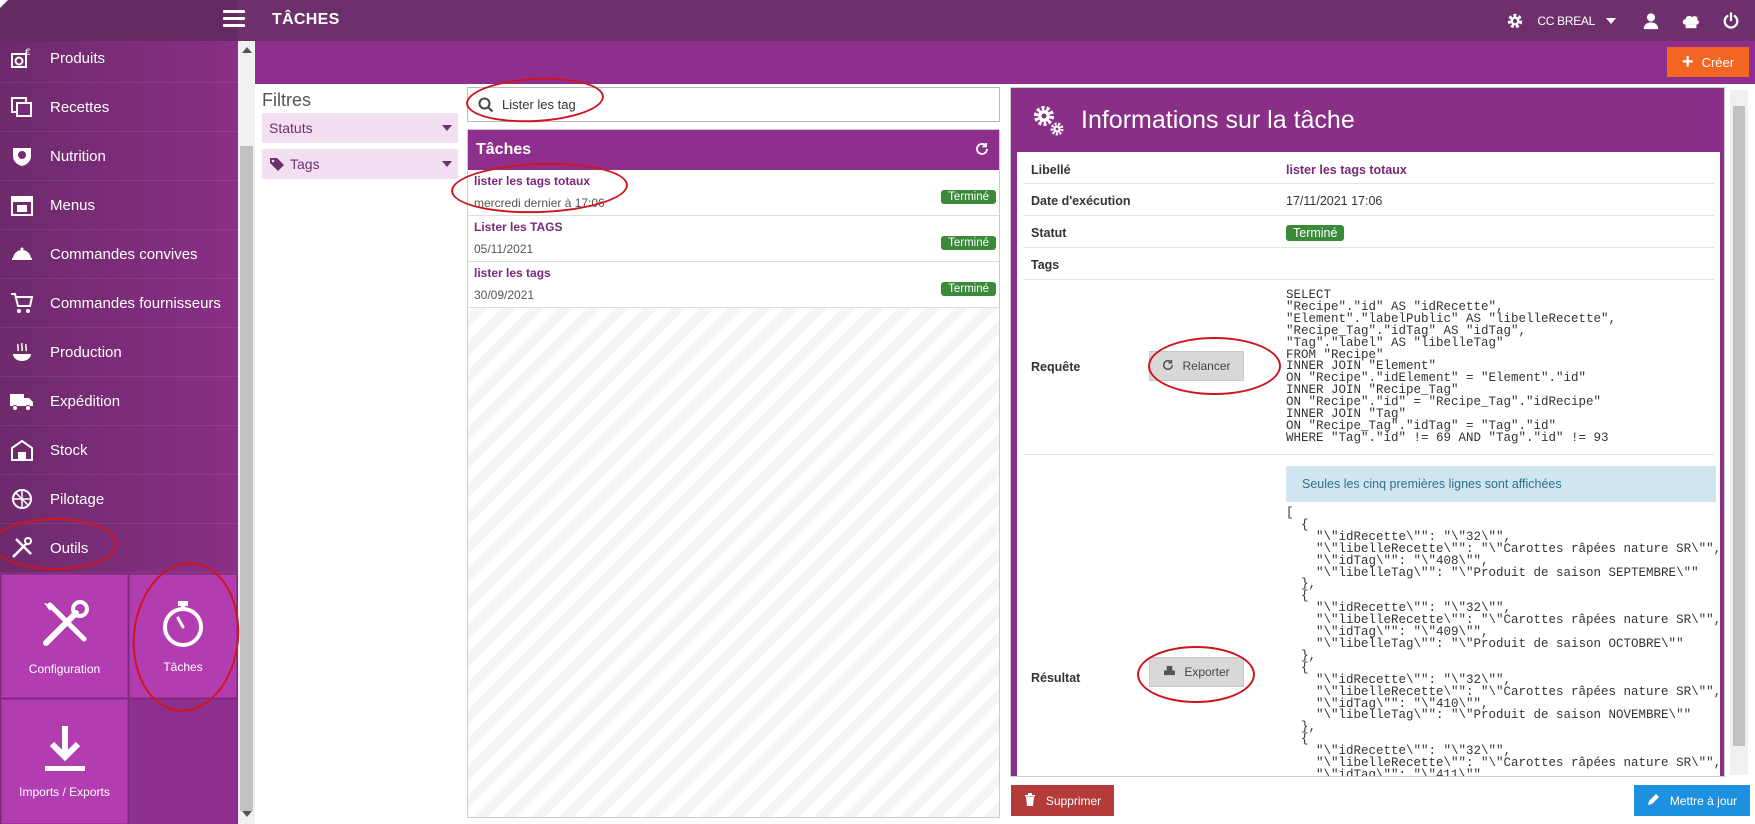  What do you see at coordinates (1049, 120) in the screenshot?
I see `gears-icon` at bounding box center [1049, 120].